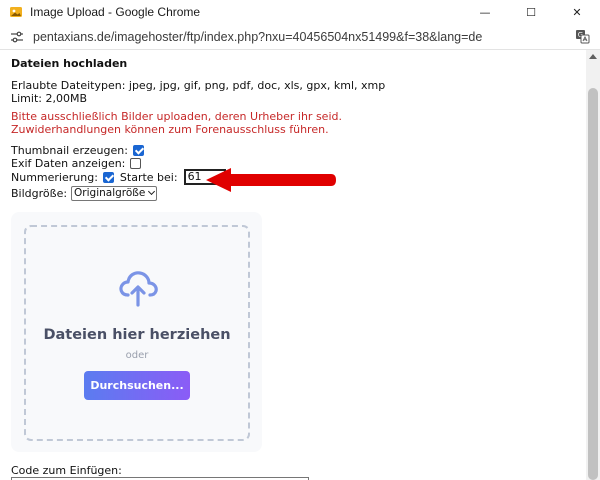 The width and height of the screenshot is (600, 480). I want to click on page-scrollbar, so click(593, 265).